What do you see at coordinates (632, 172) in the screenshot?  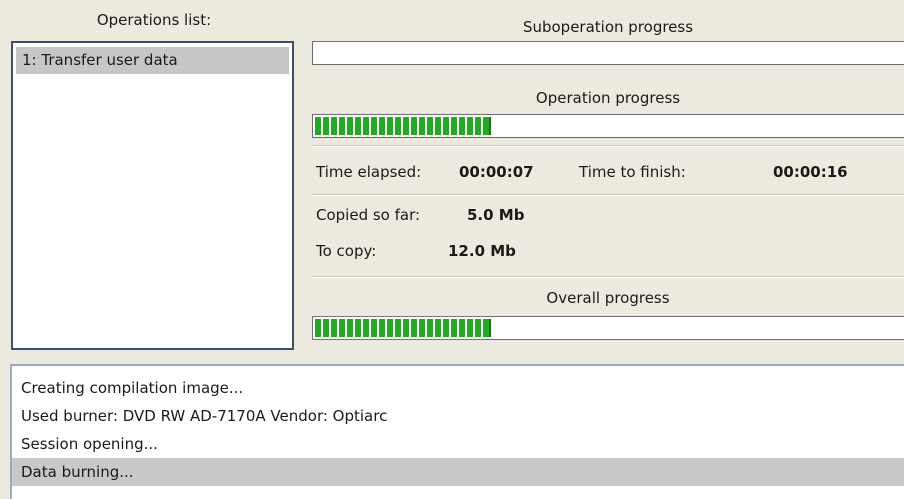 I see `time-to-finish-label: Time to finish:` at bounding box center [632, 172].